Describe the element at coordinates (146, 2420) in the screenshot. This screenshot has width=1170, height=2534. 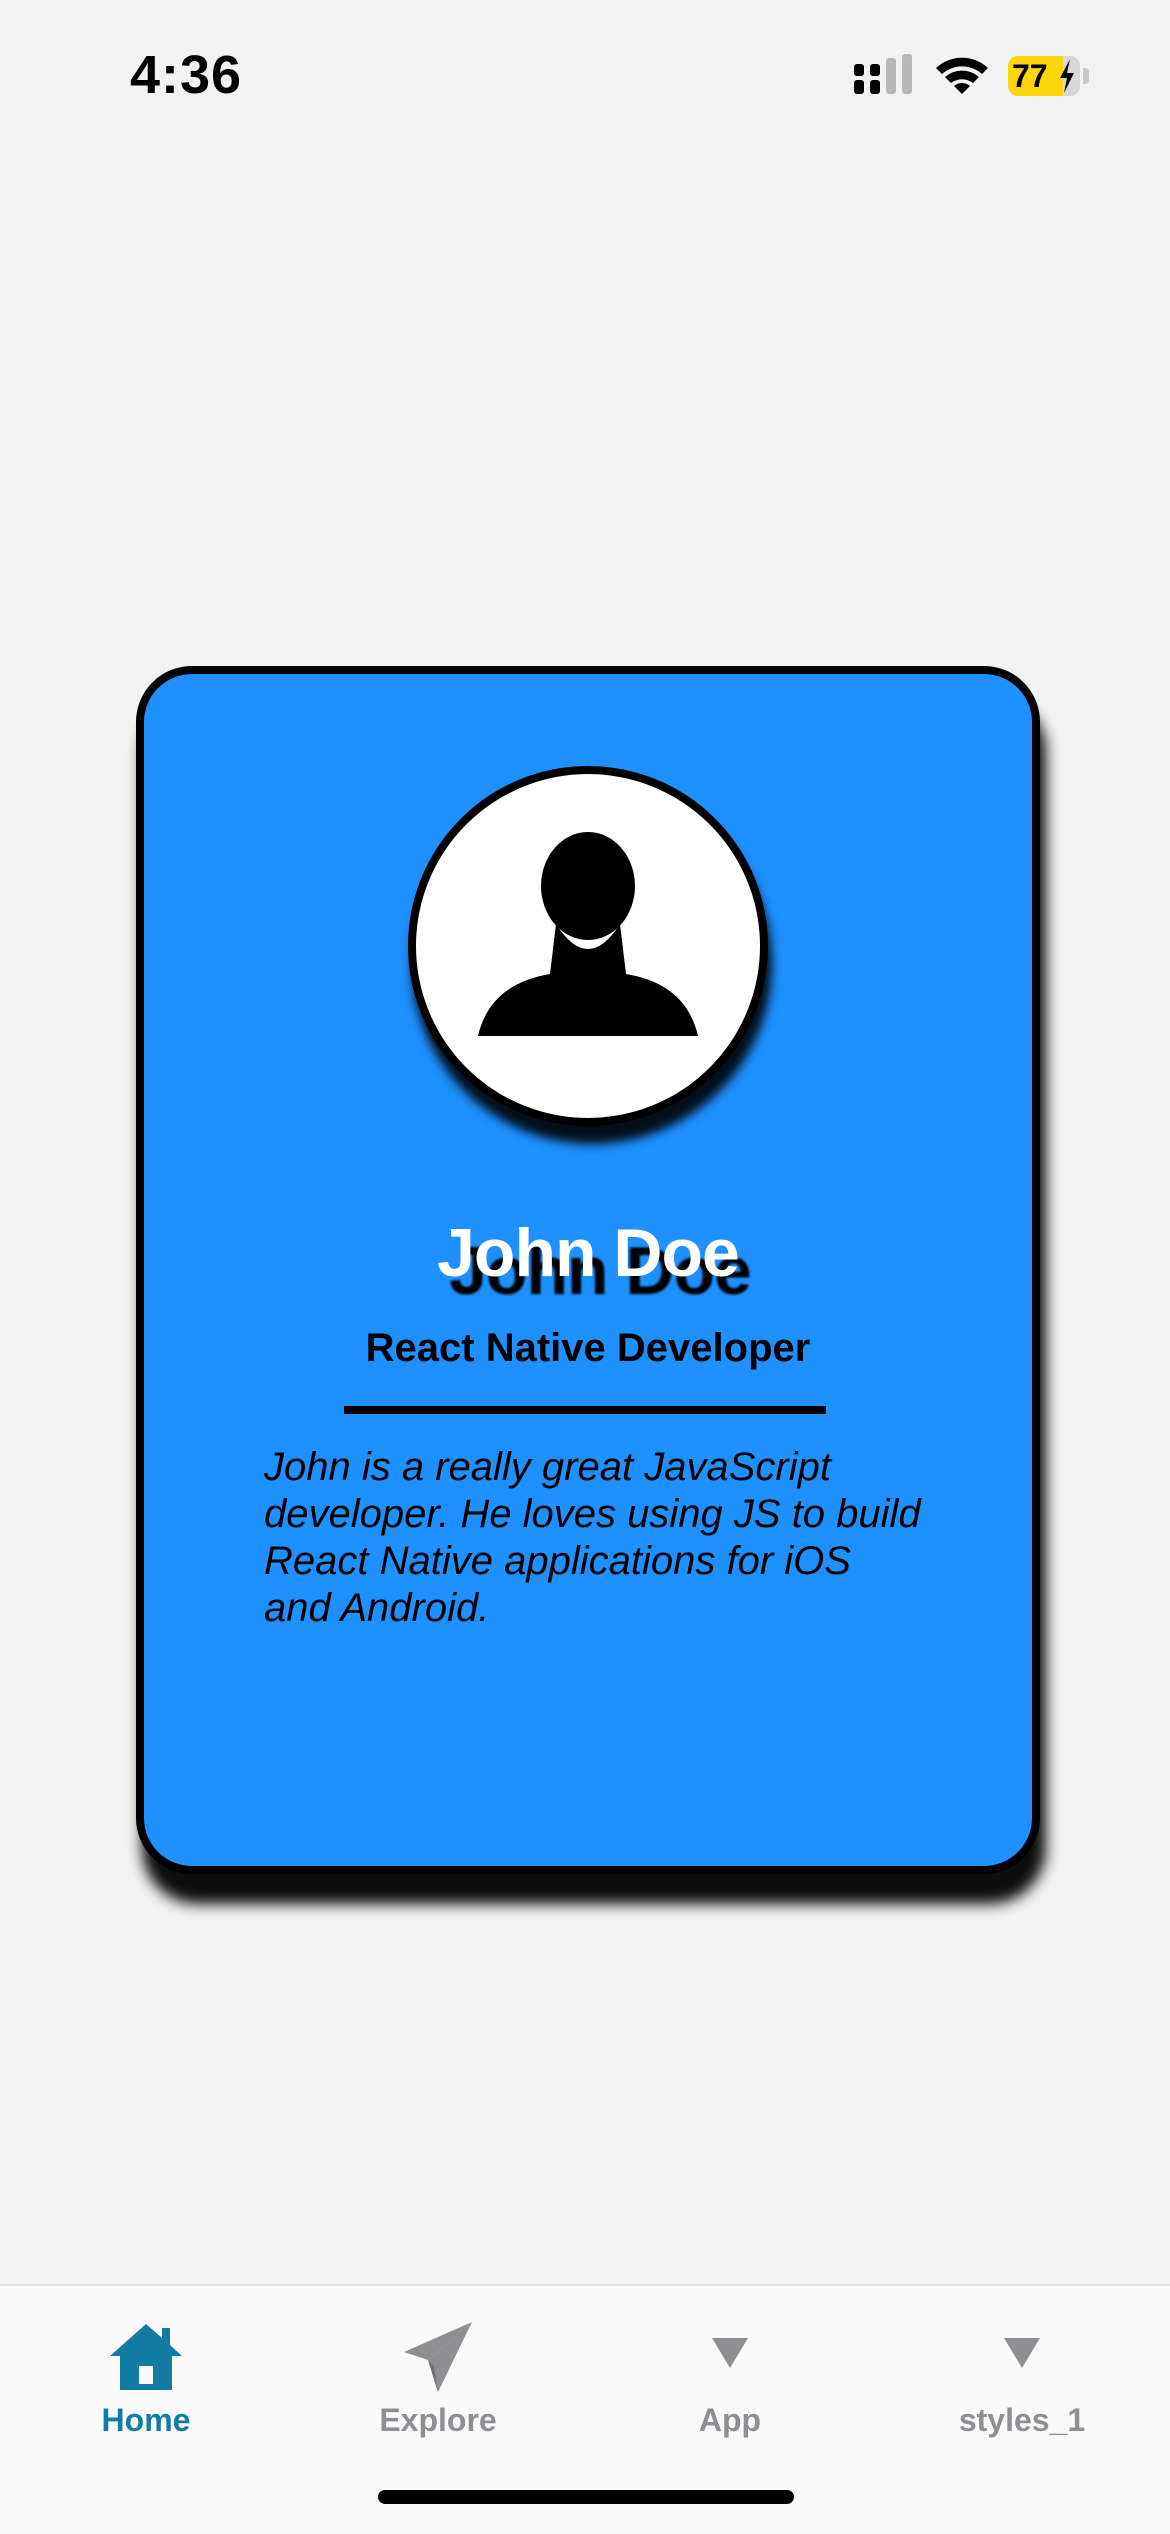
I see `tab-label-home: Home` at that location.